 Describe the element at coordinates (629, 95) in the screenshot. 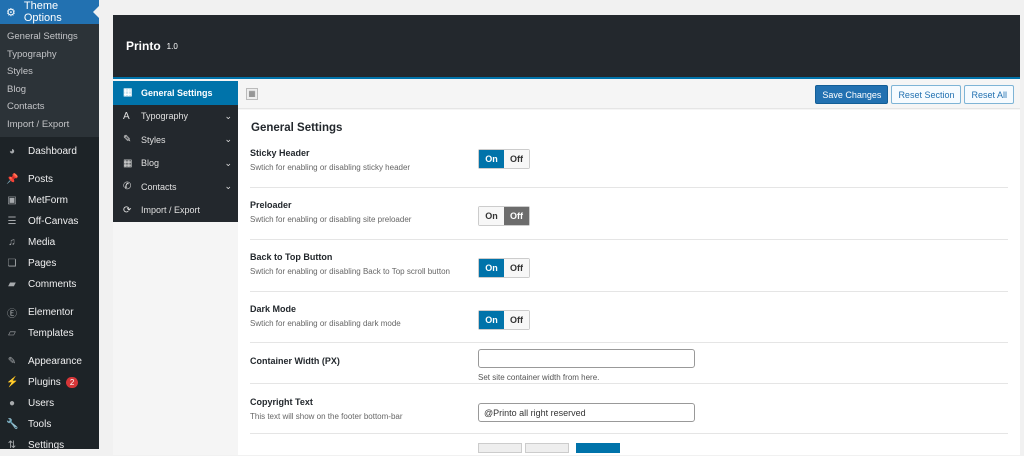

I see `toolbar: ▦ Save Changes Reset Section Reset All` at that location.